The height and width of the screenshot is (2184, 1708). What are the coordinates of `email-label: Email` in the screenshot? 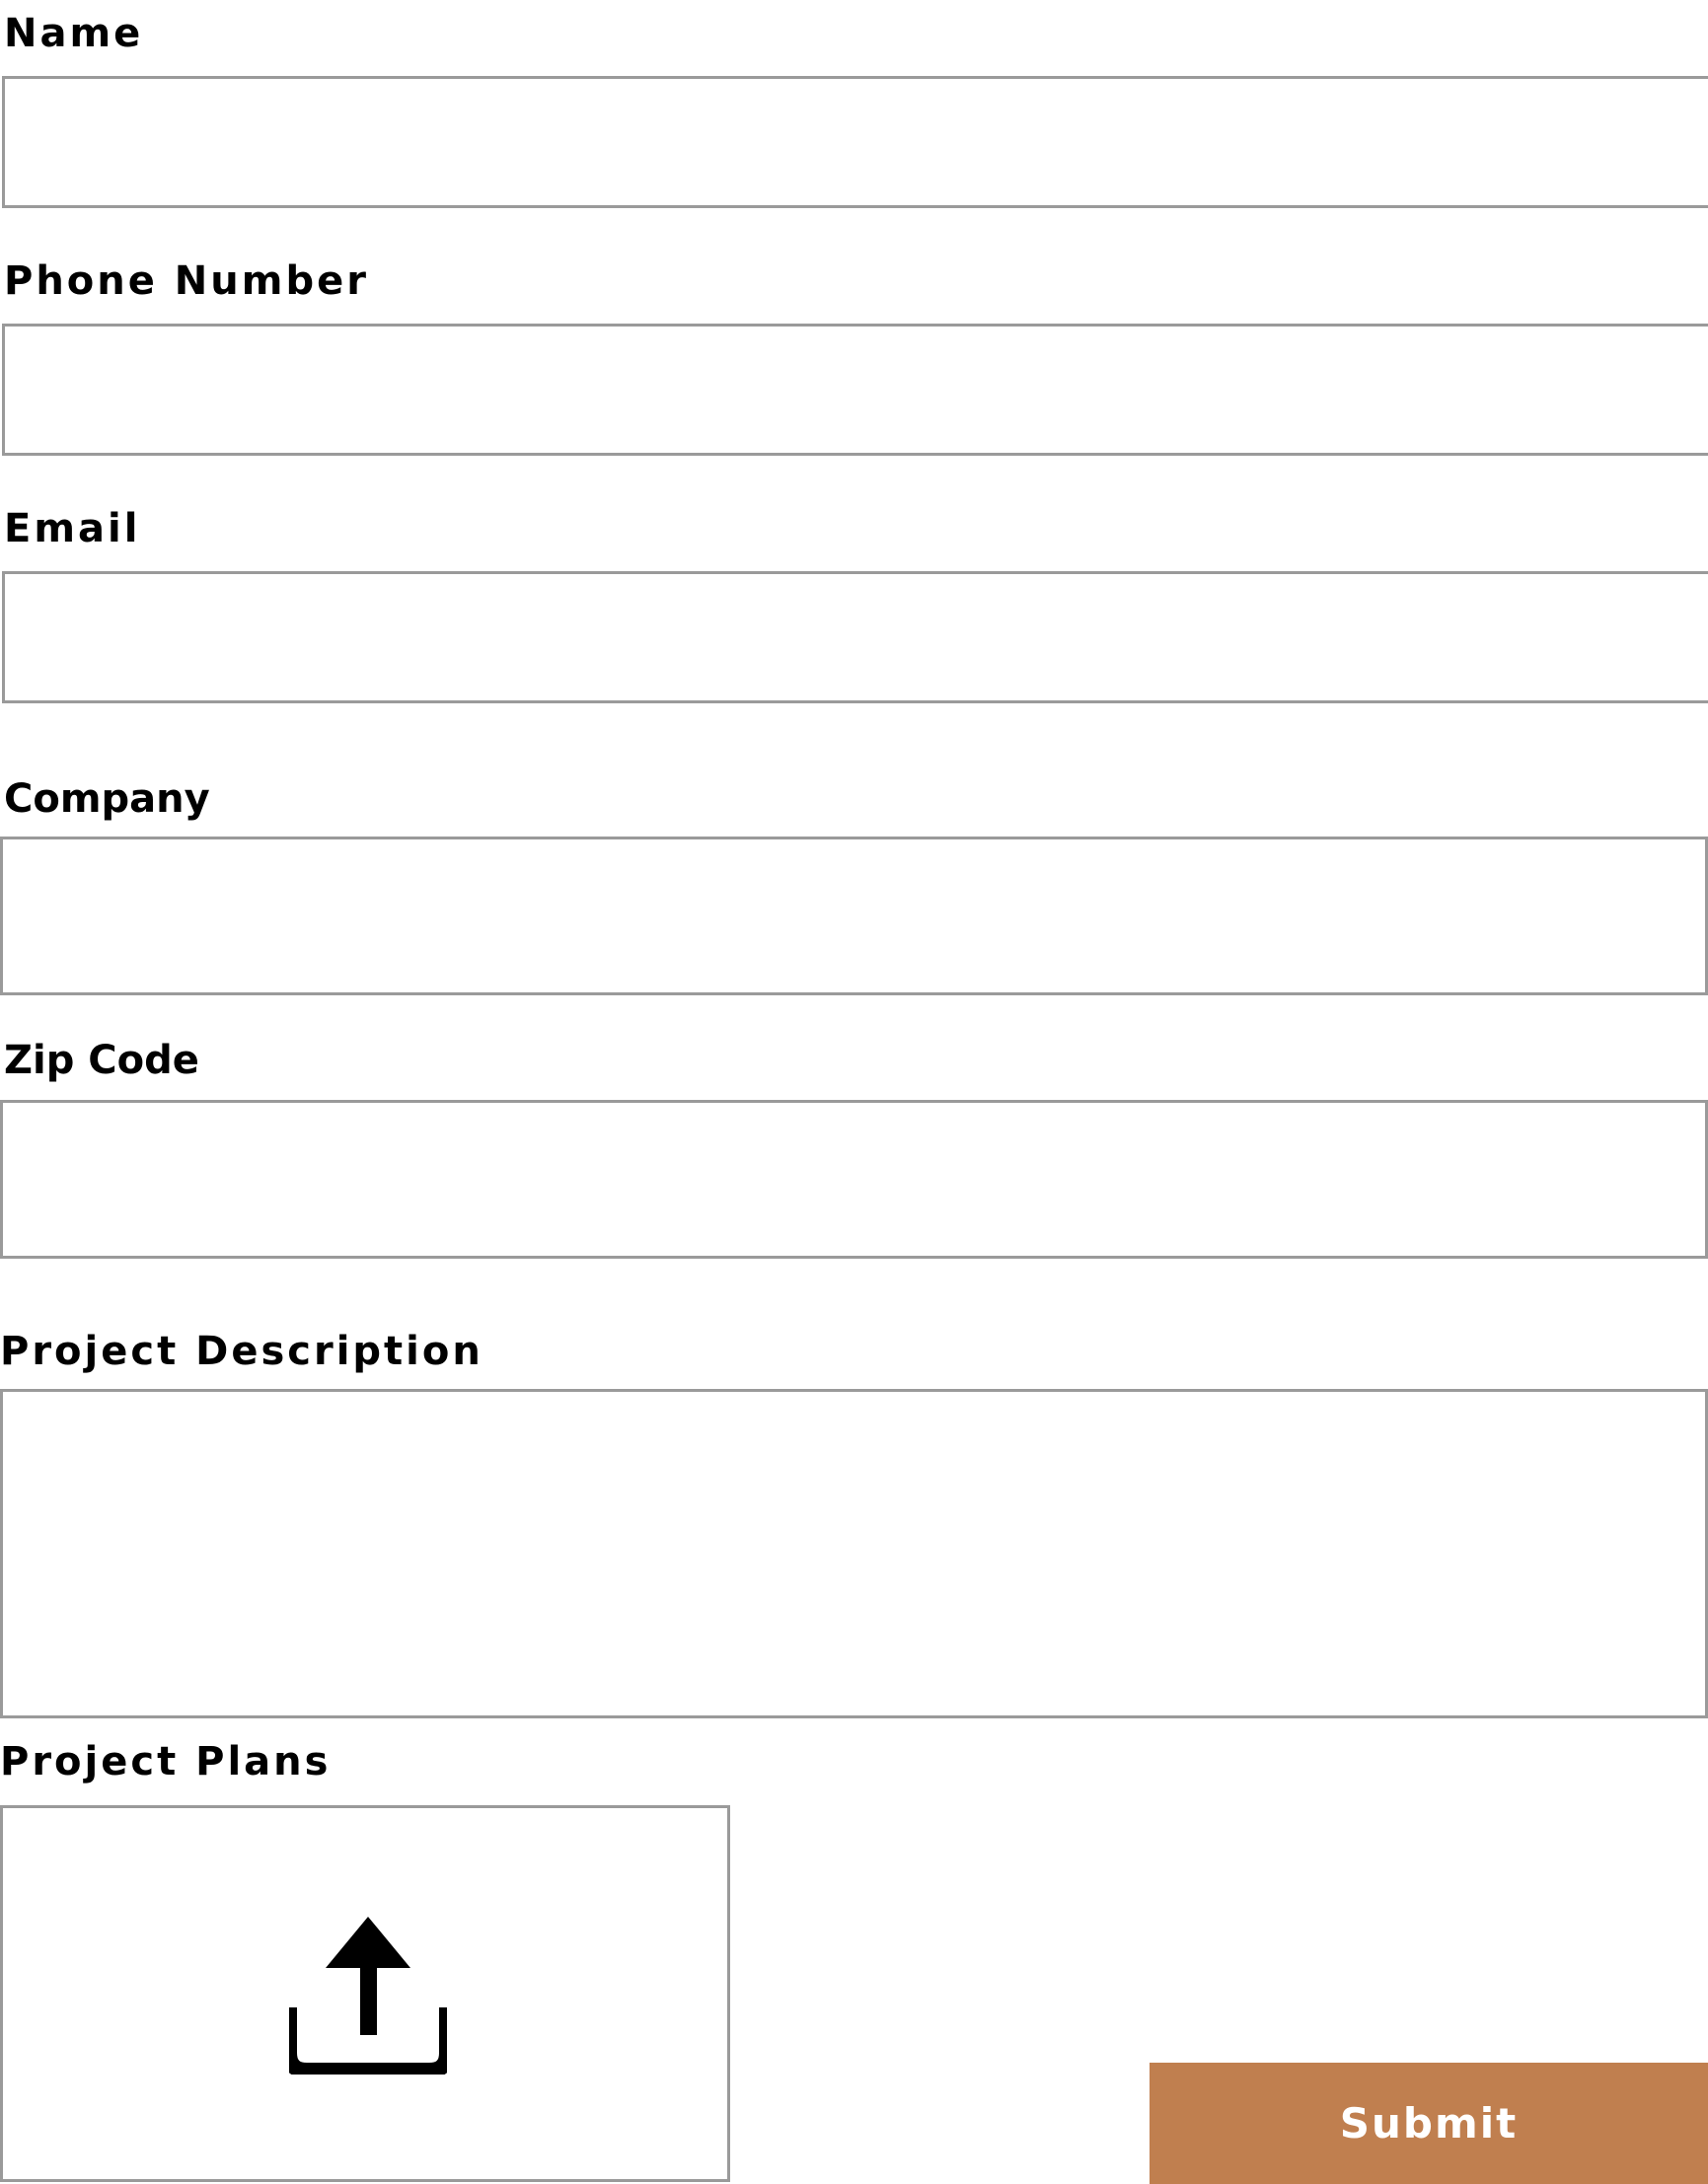 It's located at (72, 528).